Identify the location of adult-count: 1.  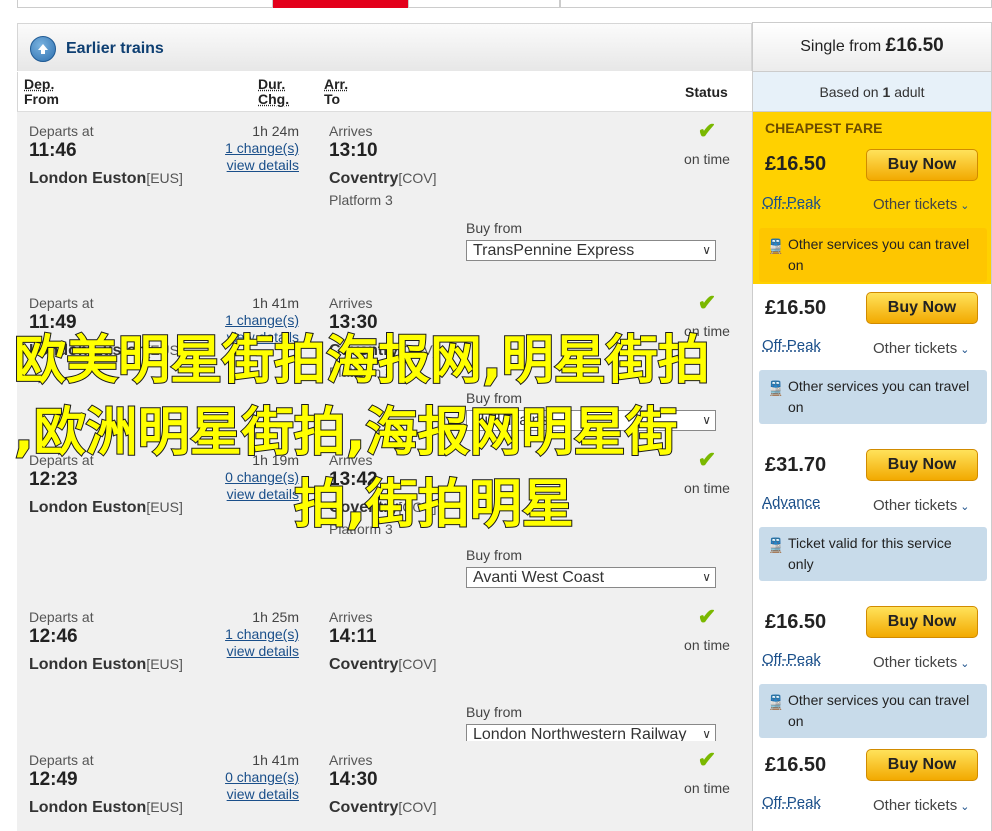
(886, 92).